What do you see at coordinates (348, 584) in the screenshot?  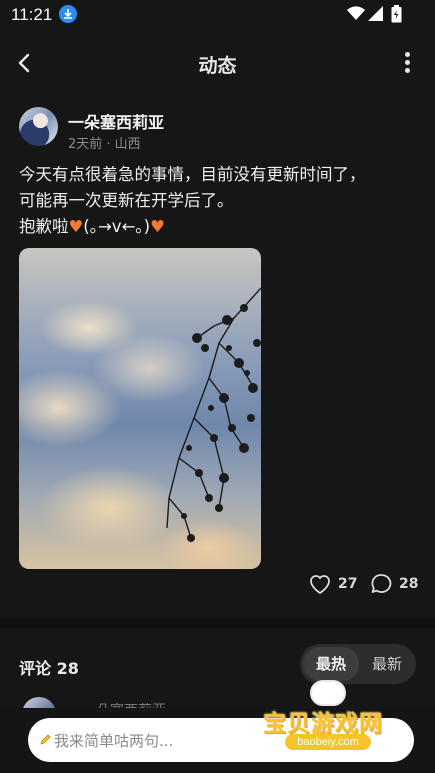 I see `like-count: 27` at bounding box center [348, 584].